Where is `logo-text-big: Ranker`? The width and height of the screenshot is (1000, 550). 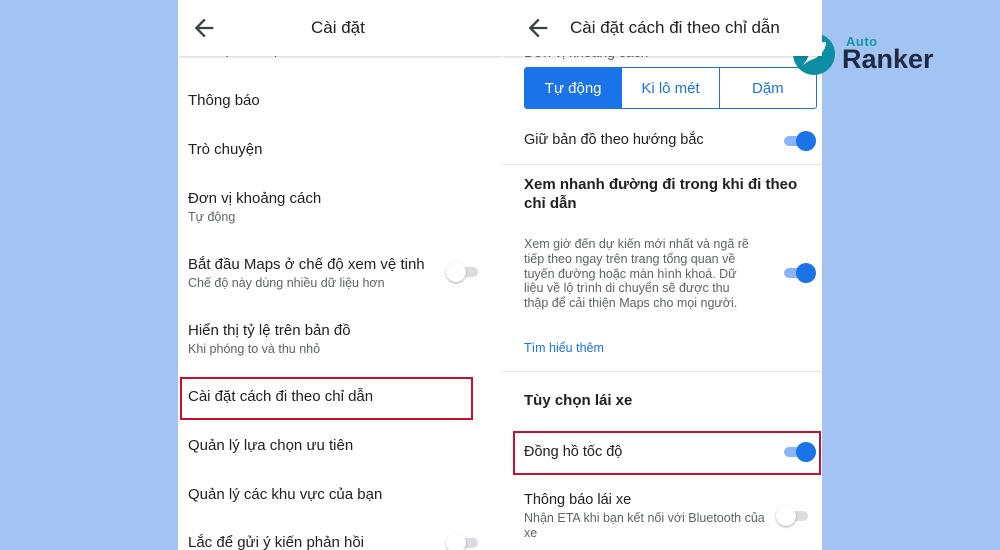 logo-text-big: Ranker is located at coordinates (888, 59).